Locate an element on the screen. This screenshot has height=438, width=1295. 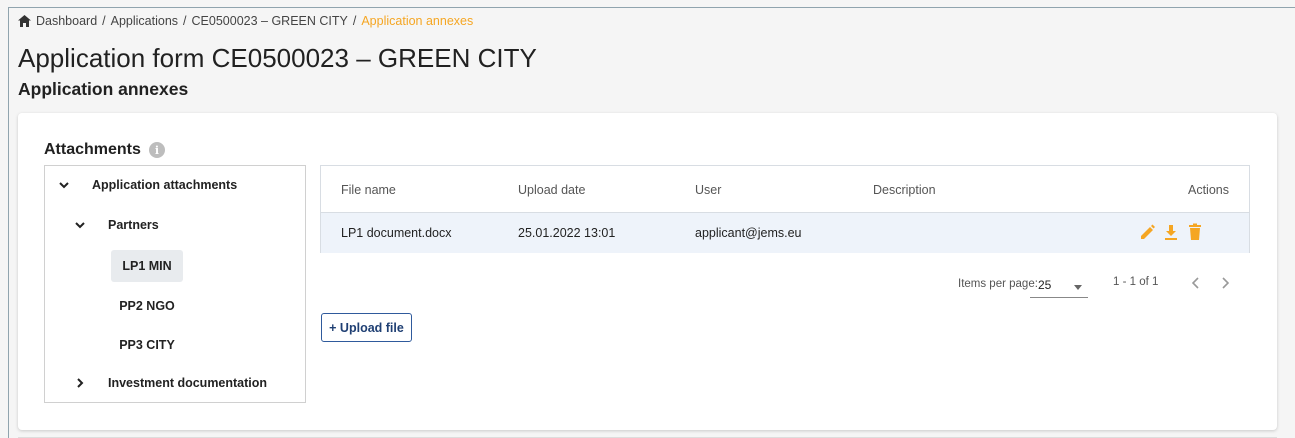
tree-node-application-attachments: Application attachments is located at coordinates (147, 185).